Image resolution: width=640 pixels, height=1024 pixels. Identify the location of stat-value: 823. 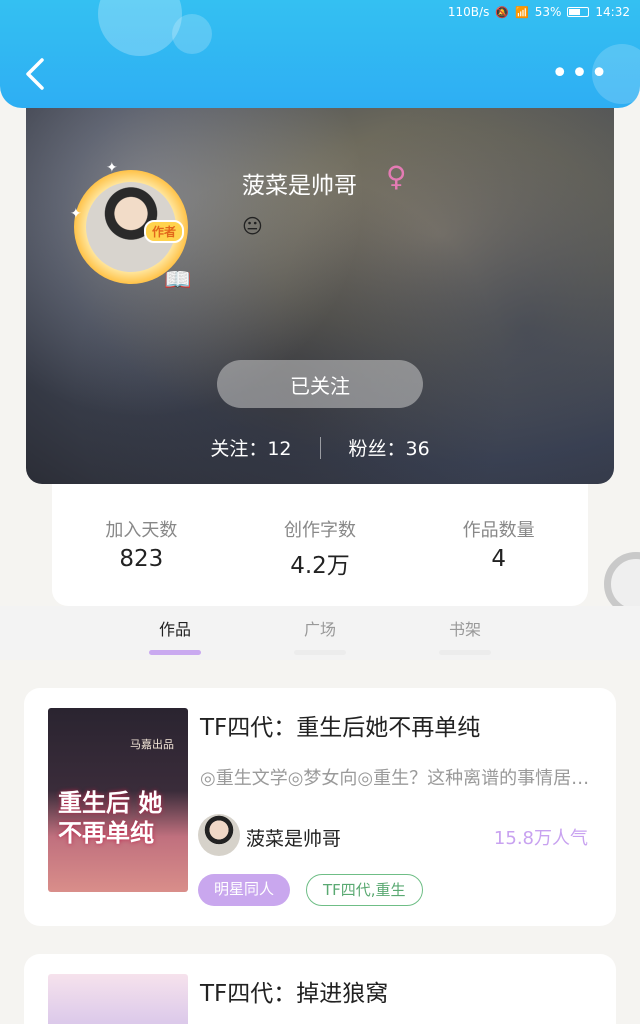
(141, 559).